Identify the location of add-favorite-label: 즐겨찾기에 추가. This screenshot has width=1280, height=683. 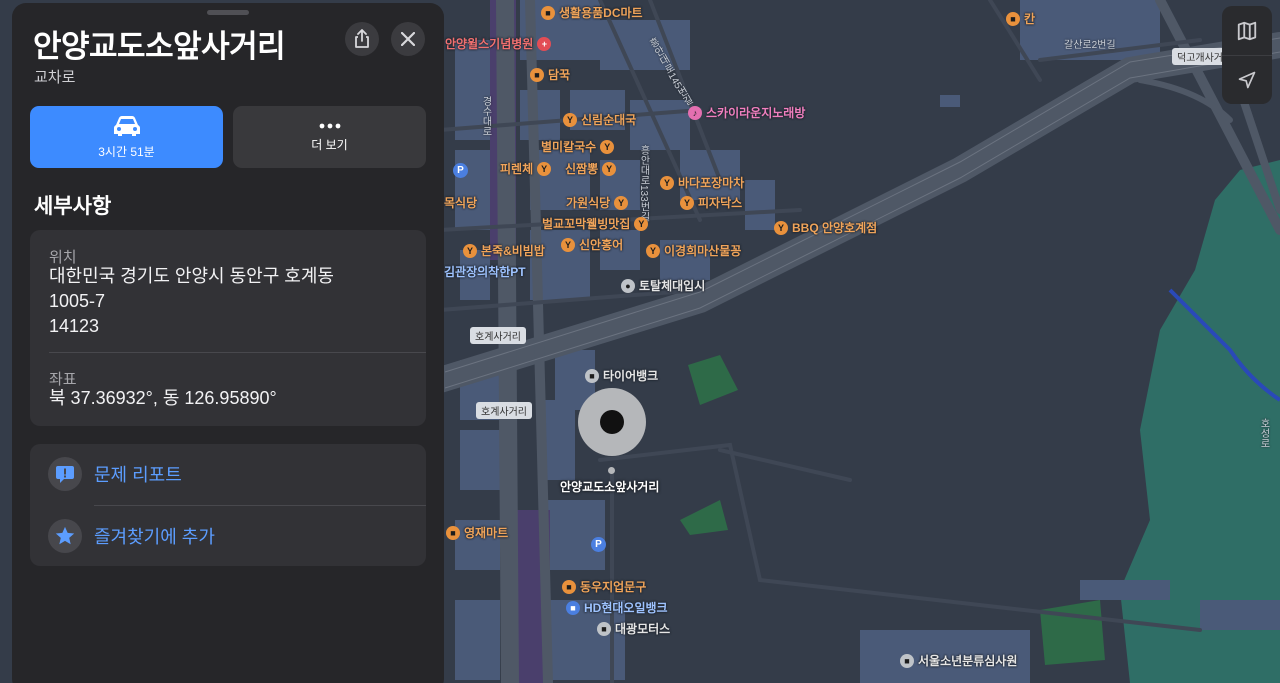
(154, 537).